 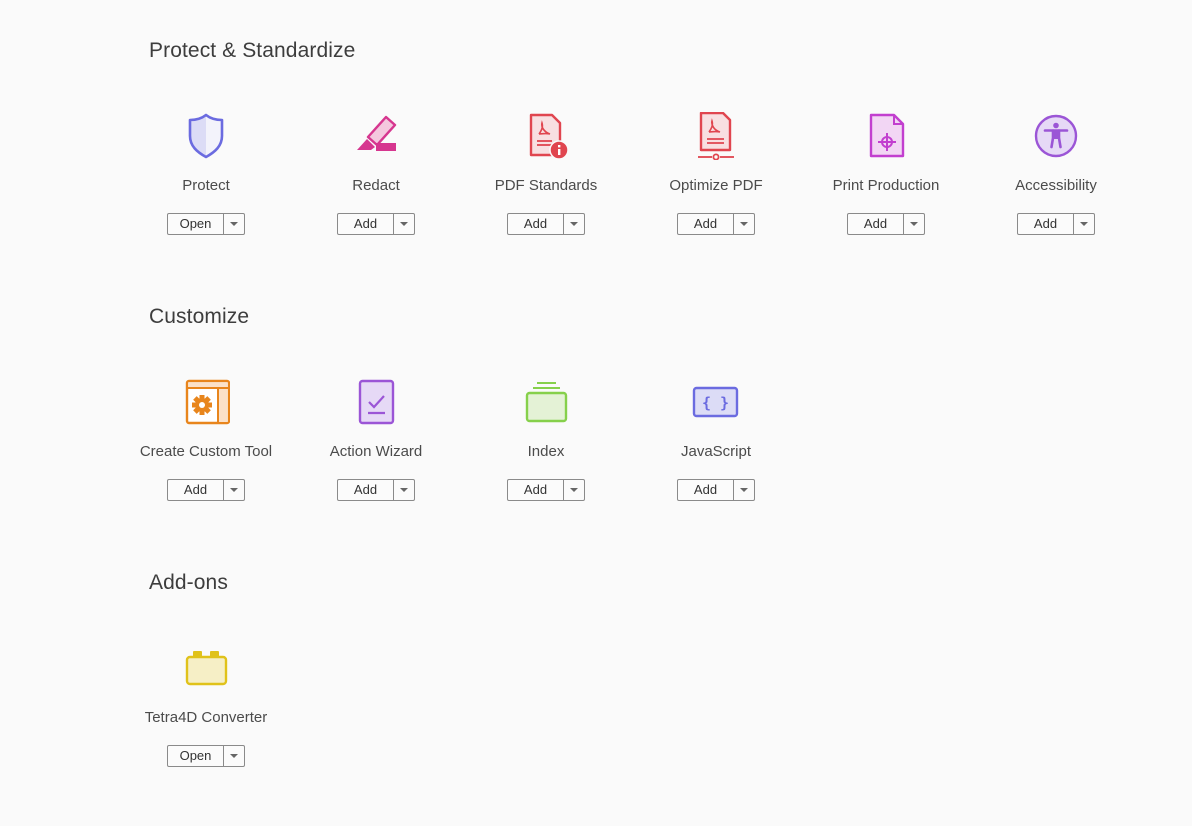 I want to click on section-title-protect-standardize: Protect & Standardize, so click(x=252, y=50).